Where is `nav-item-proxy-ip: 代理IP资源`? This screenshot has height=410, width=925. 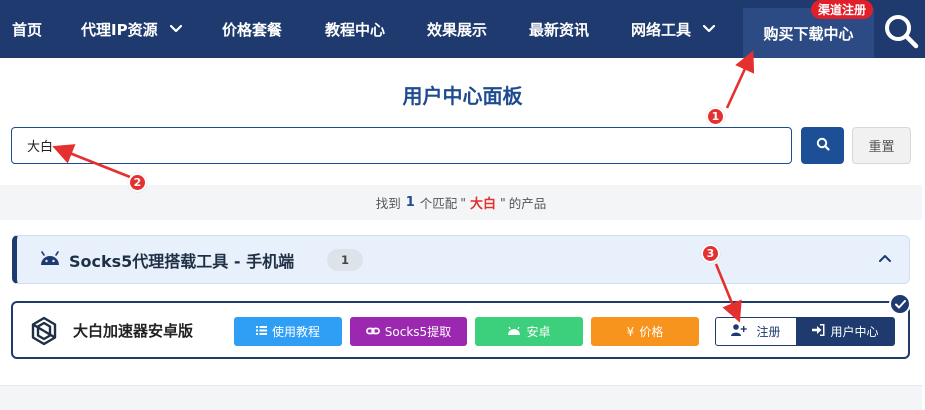 nav-item-proxy-ip: 代理IP资源 is located at coordinates (132, 29).